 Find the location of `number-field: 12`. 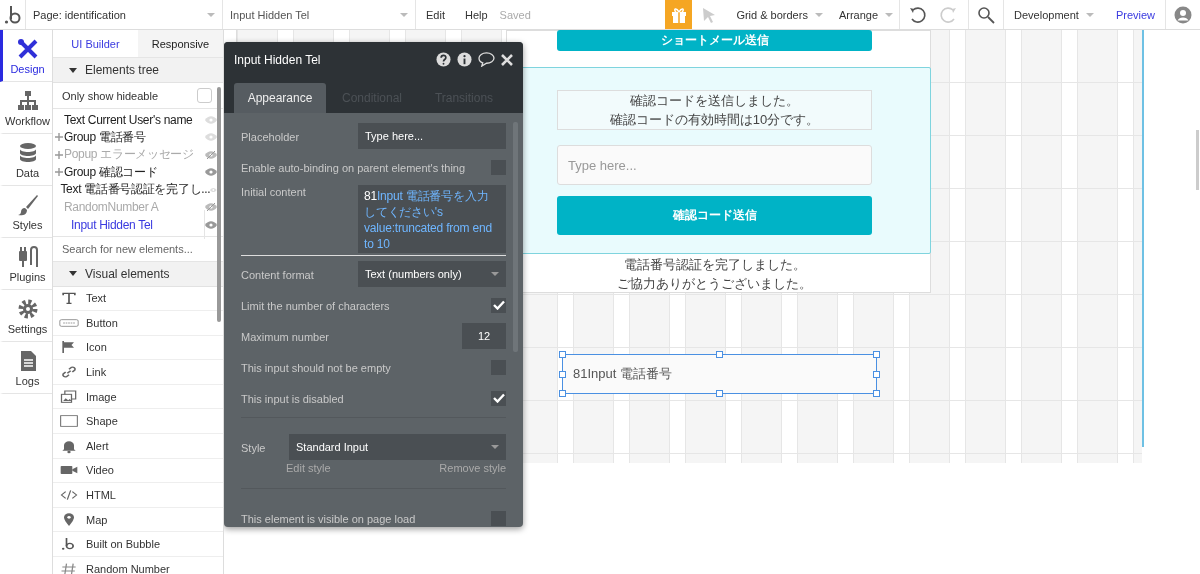

number-field: 12 is located at coordinates (484, 336).